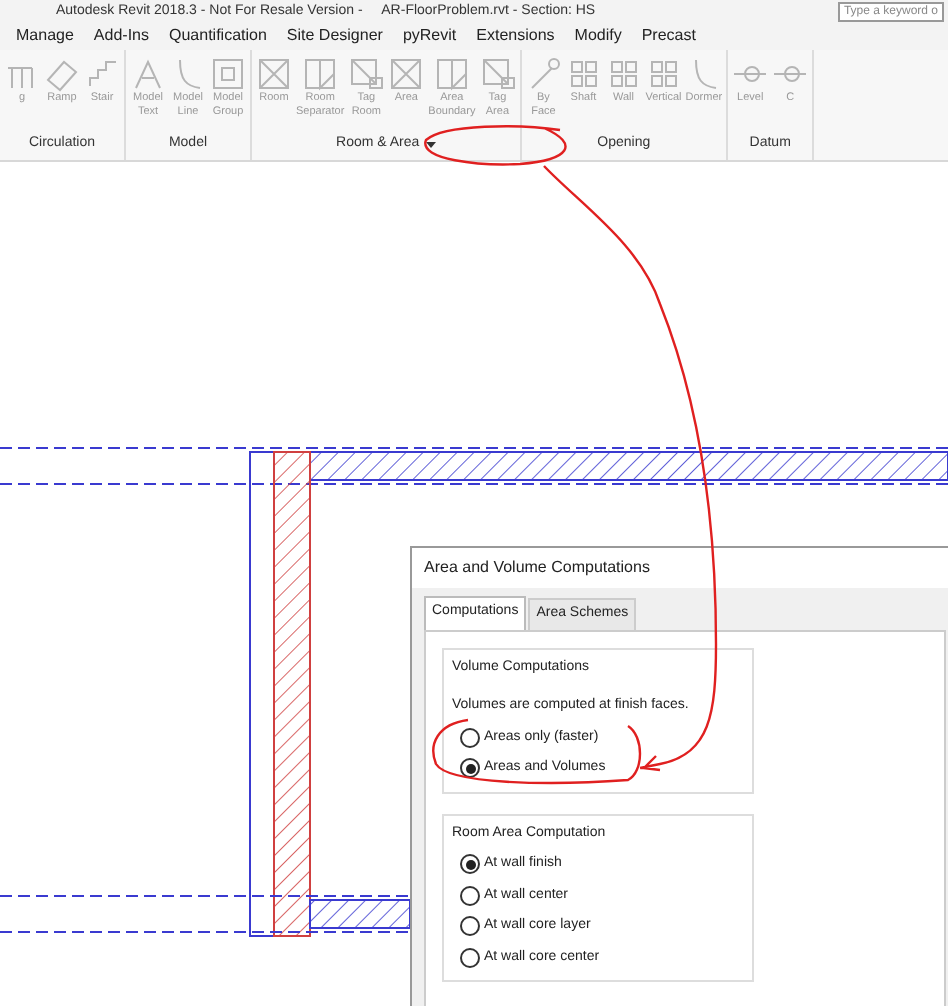 This screenshot has width=948, height=1006. What do you see at coordinates (429, 36) in the screenshot?
I see `menu-tab: pyRevit` at bounding box center [429, 36].